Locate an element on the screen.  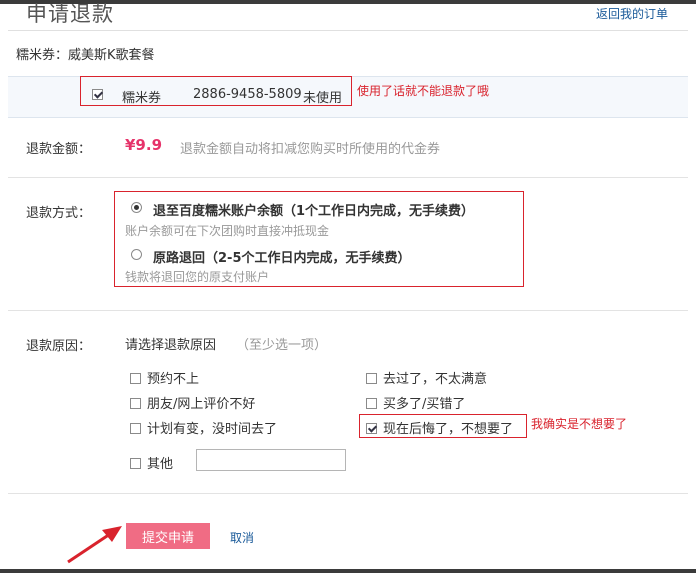
reason-option: 买多了/买错了 is located at coordinates (415, 402).